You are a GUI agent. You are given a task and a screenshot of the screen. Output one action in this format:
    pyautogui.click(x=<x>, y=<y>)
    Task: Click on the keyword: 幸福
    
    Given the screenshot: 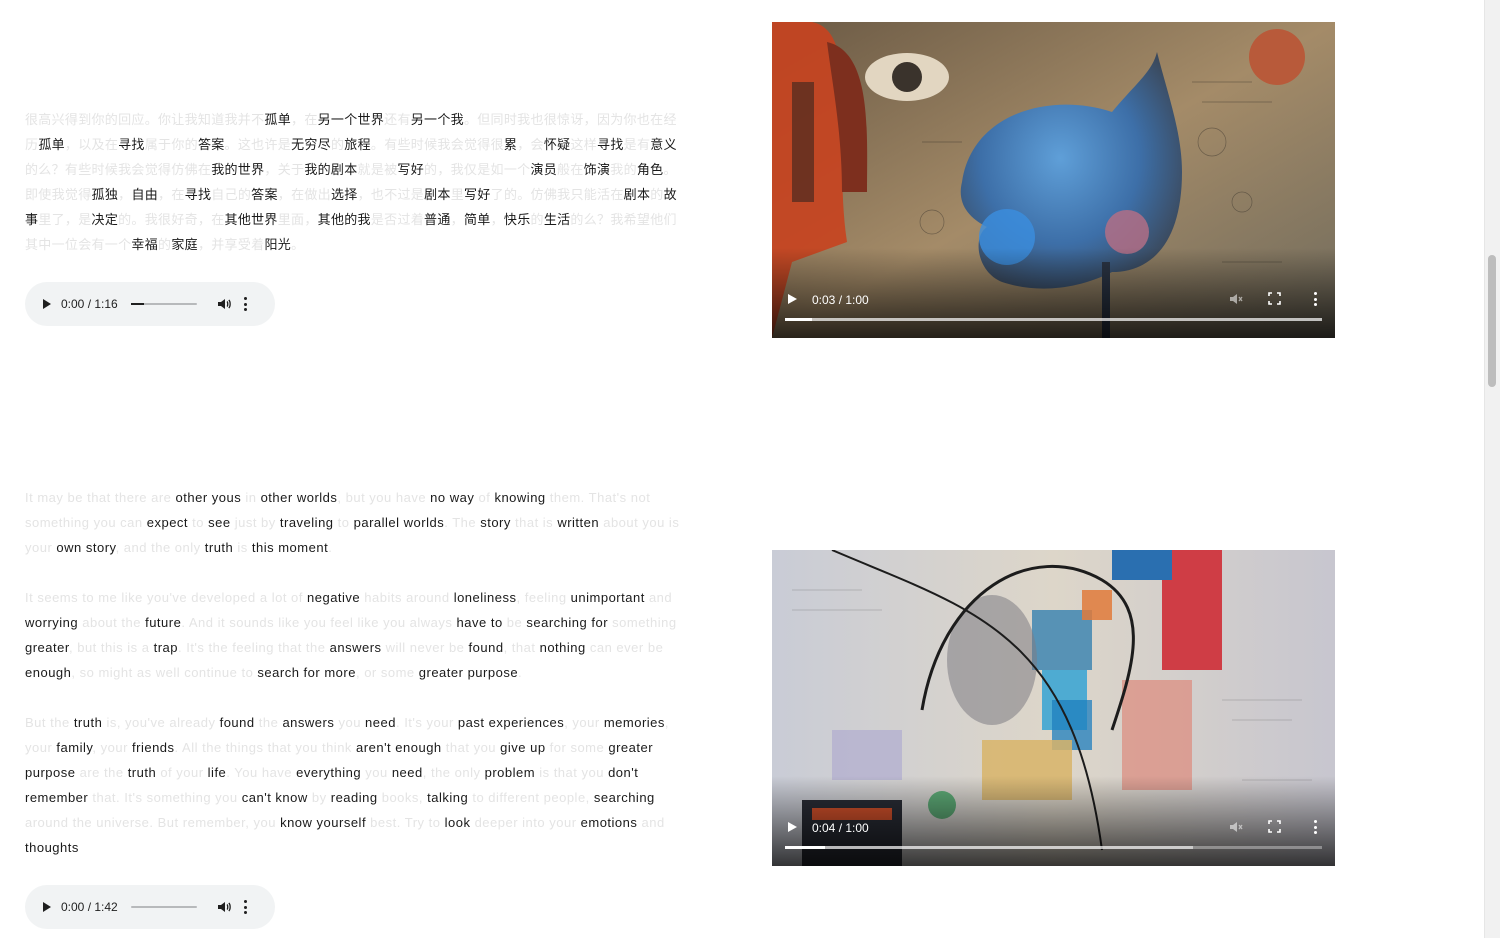 What is the action you would take?
    pyautogui.click(x=145, y=244)
    